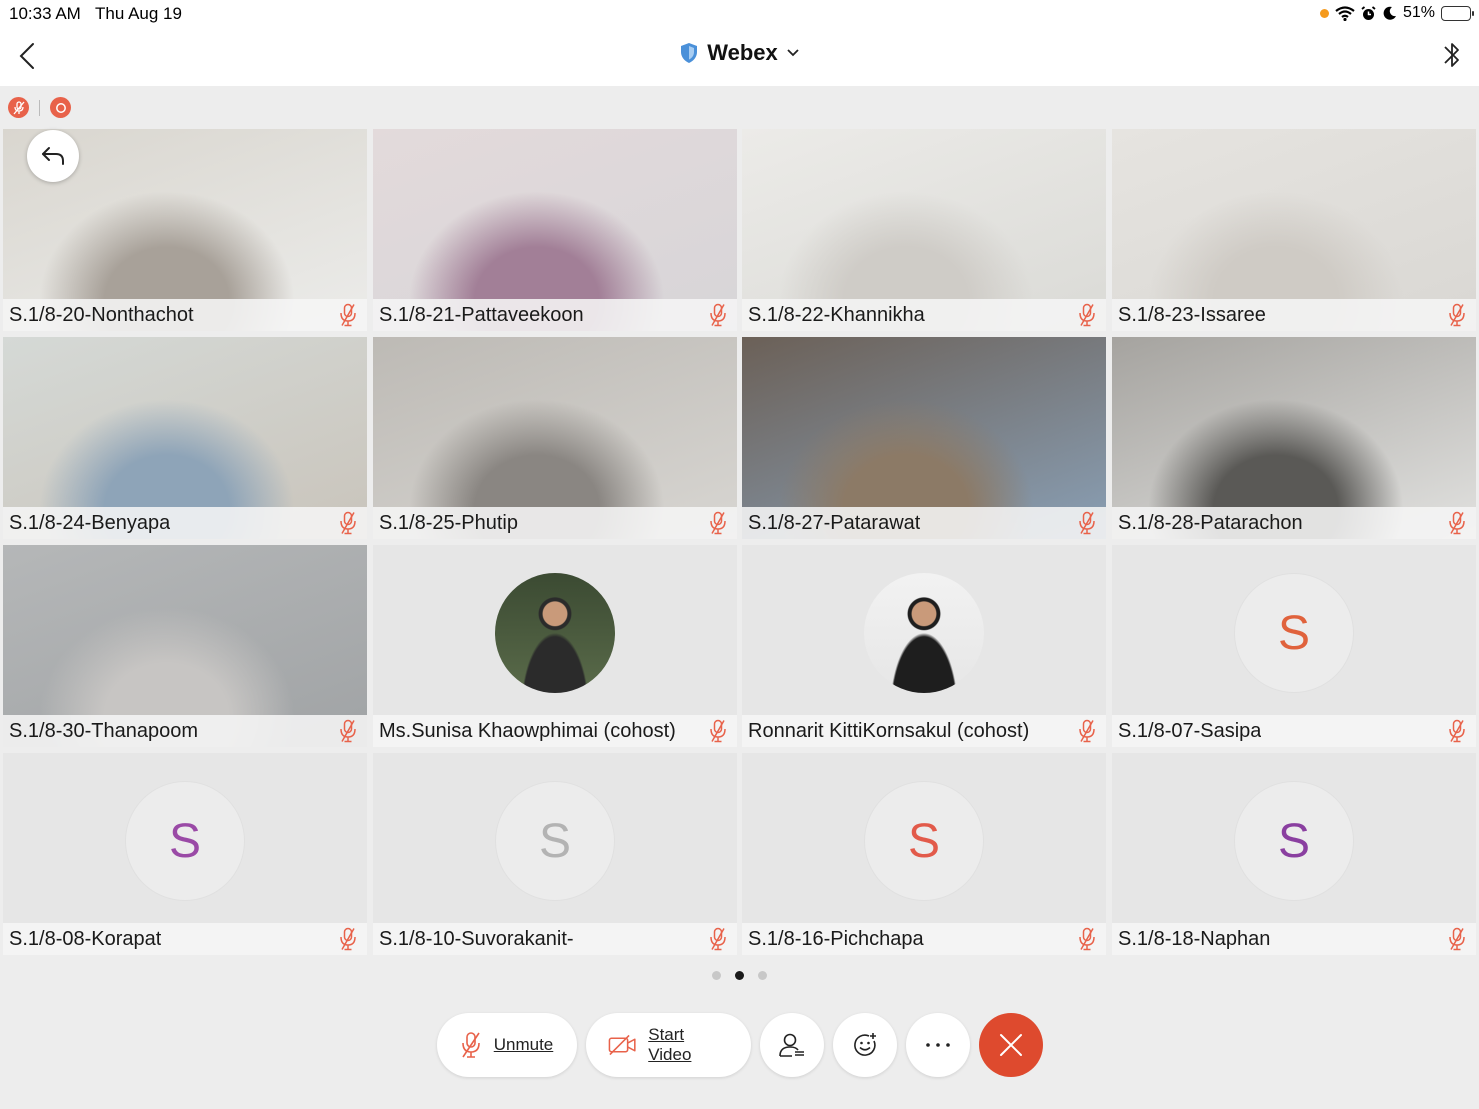 The image size is (1479, 1109). What do you see at coordinates (834, 522) in the screenshot?
I see `participant-name: S.1/8-27-Patarawat` at bounding box center [834, 522].